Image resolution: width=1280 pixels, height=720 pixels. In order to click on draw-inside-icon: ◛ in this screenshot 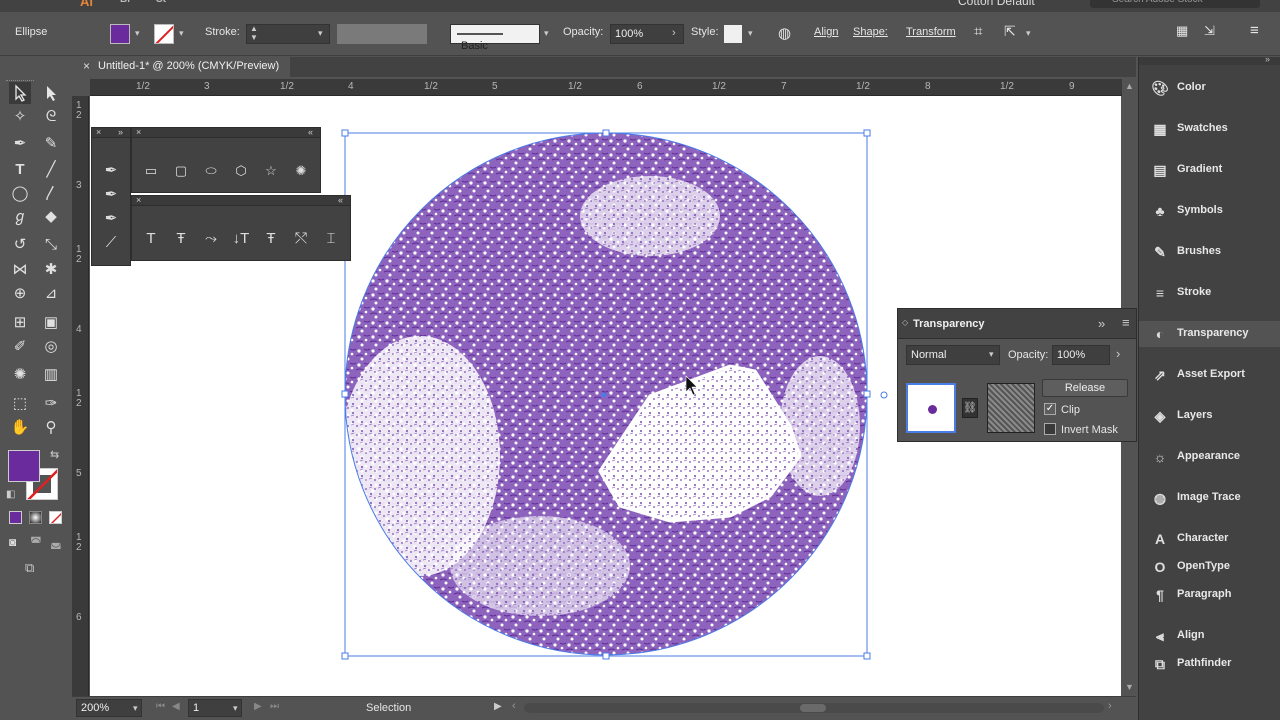, I will do `click(56, 542)`.